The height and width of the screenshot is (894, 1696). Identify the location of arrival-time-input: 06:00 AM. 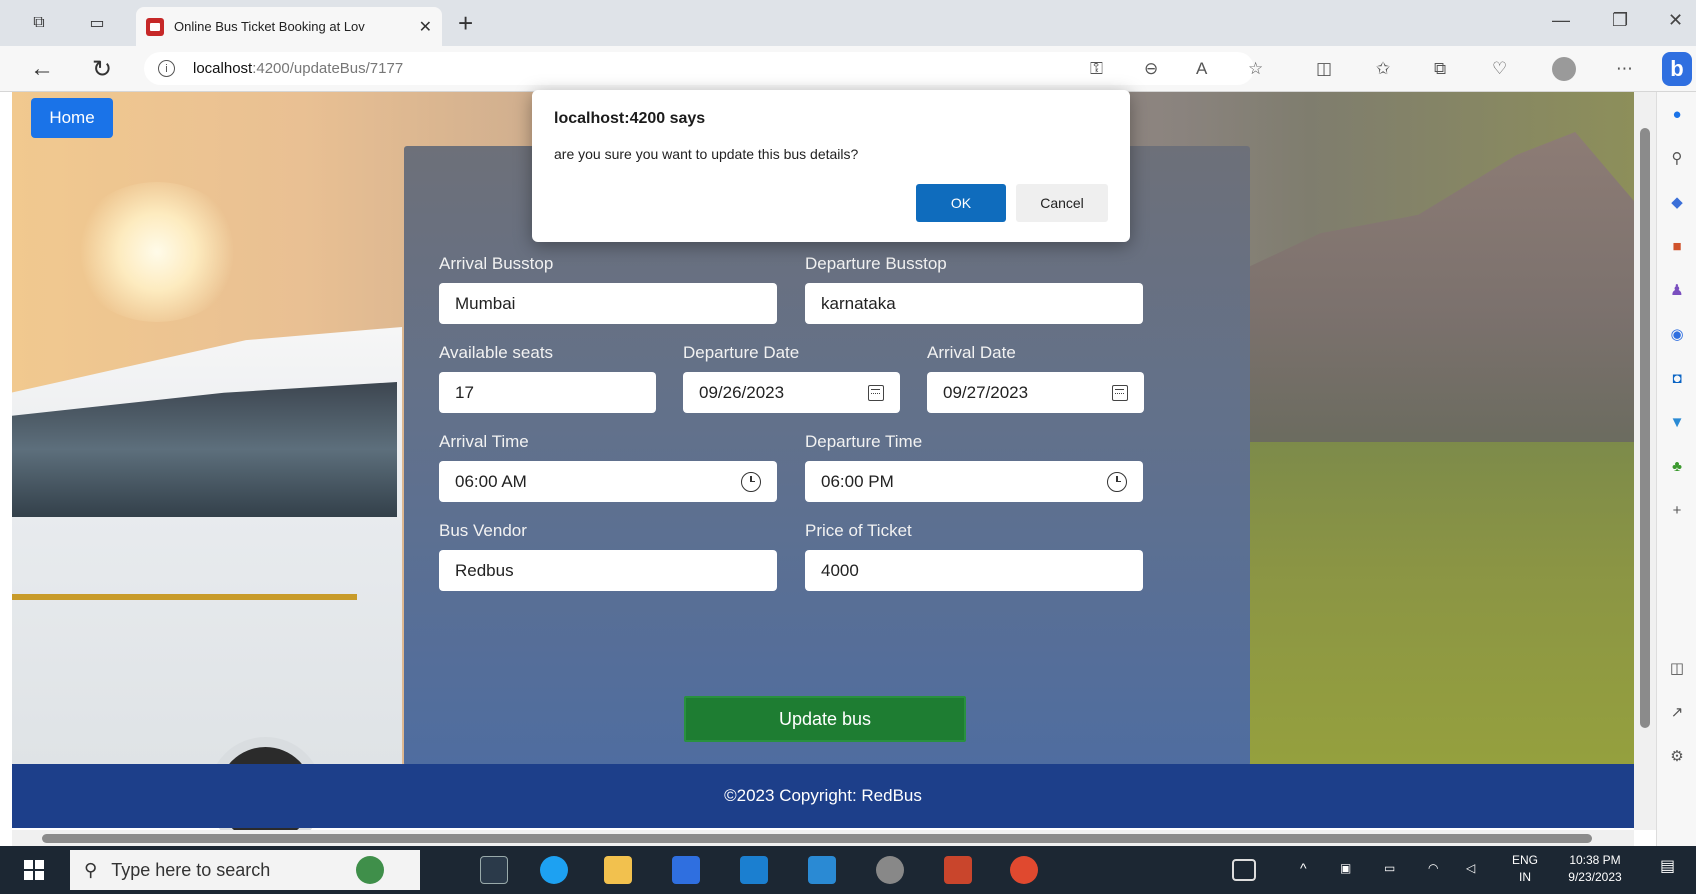
(608, 481).